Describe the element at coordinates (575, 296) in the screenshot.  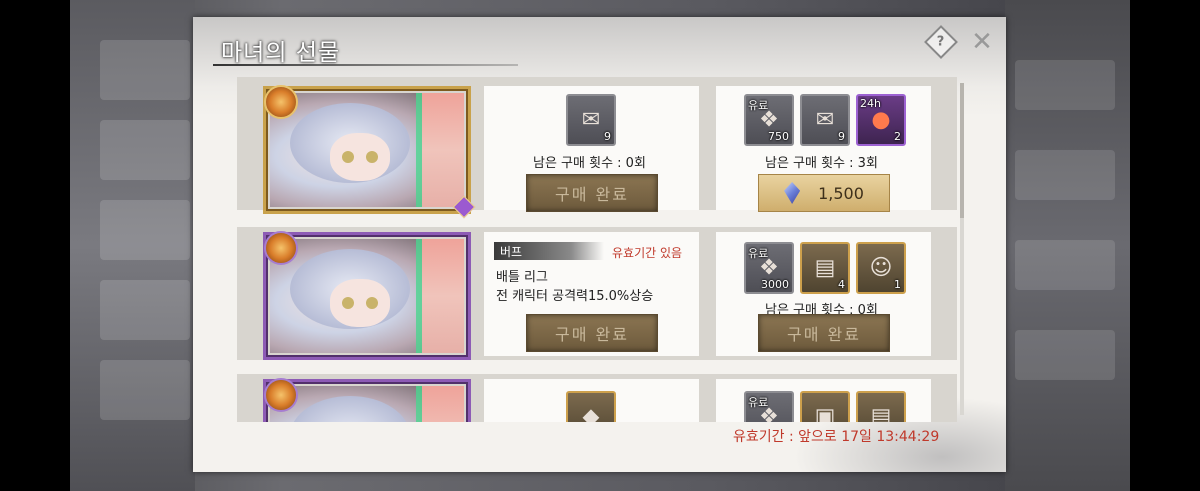
I see `buff-description: 전 캐릭터 공격력15.0%상승` at that location.